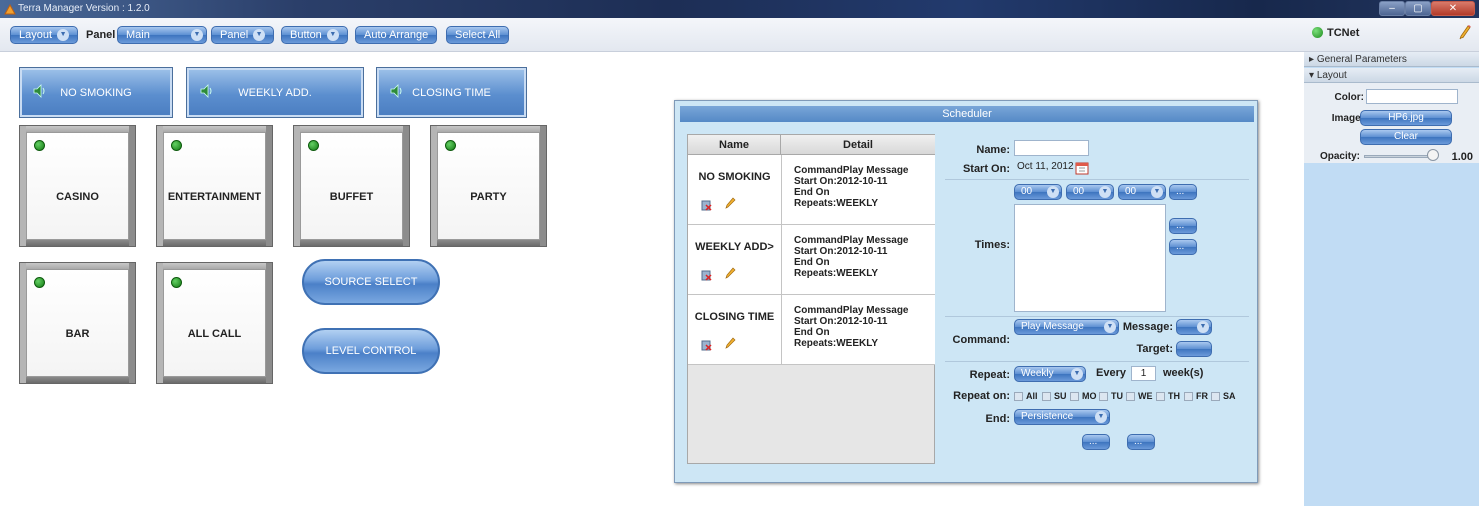 This screenshot has width=1479, height=506. Describe the element at coordinates (77, 323) in the screenshot. I see `zone-bar-button: BAR` at that location.